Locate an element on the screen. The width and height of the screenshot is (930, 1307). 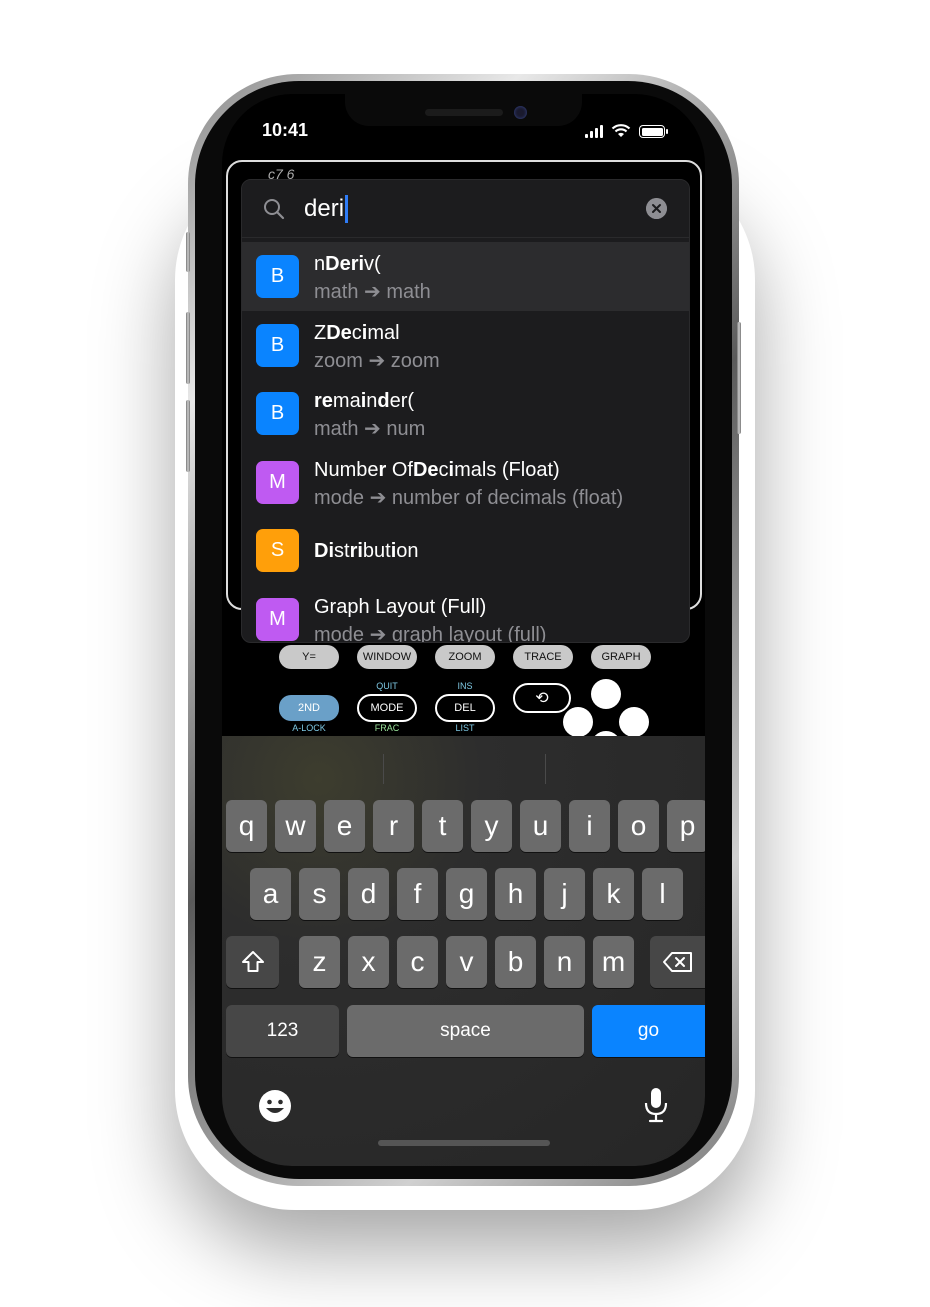
status-icons is located at coordinates (626, 131).